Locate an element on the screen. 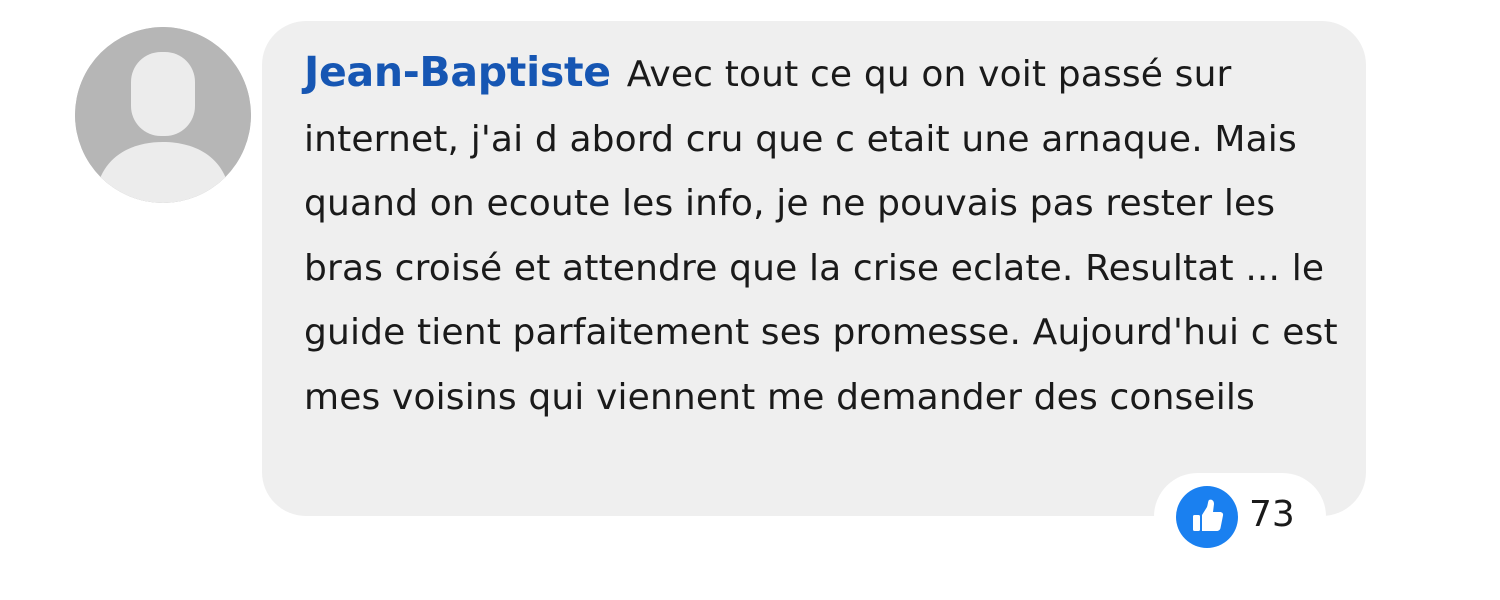 The height and width of the screenshot is (600, 1500). thumbs-up-icon is located at coordinates (1207, 517).